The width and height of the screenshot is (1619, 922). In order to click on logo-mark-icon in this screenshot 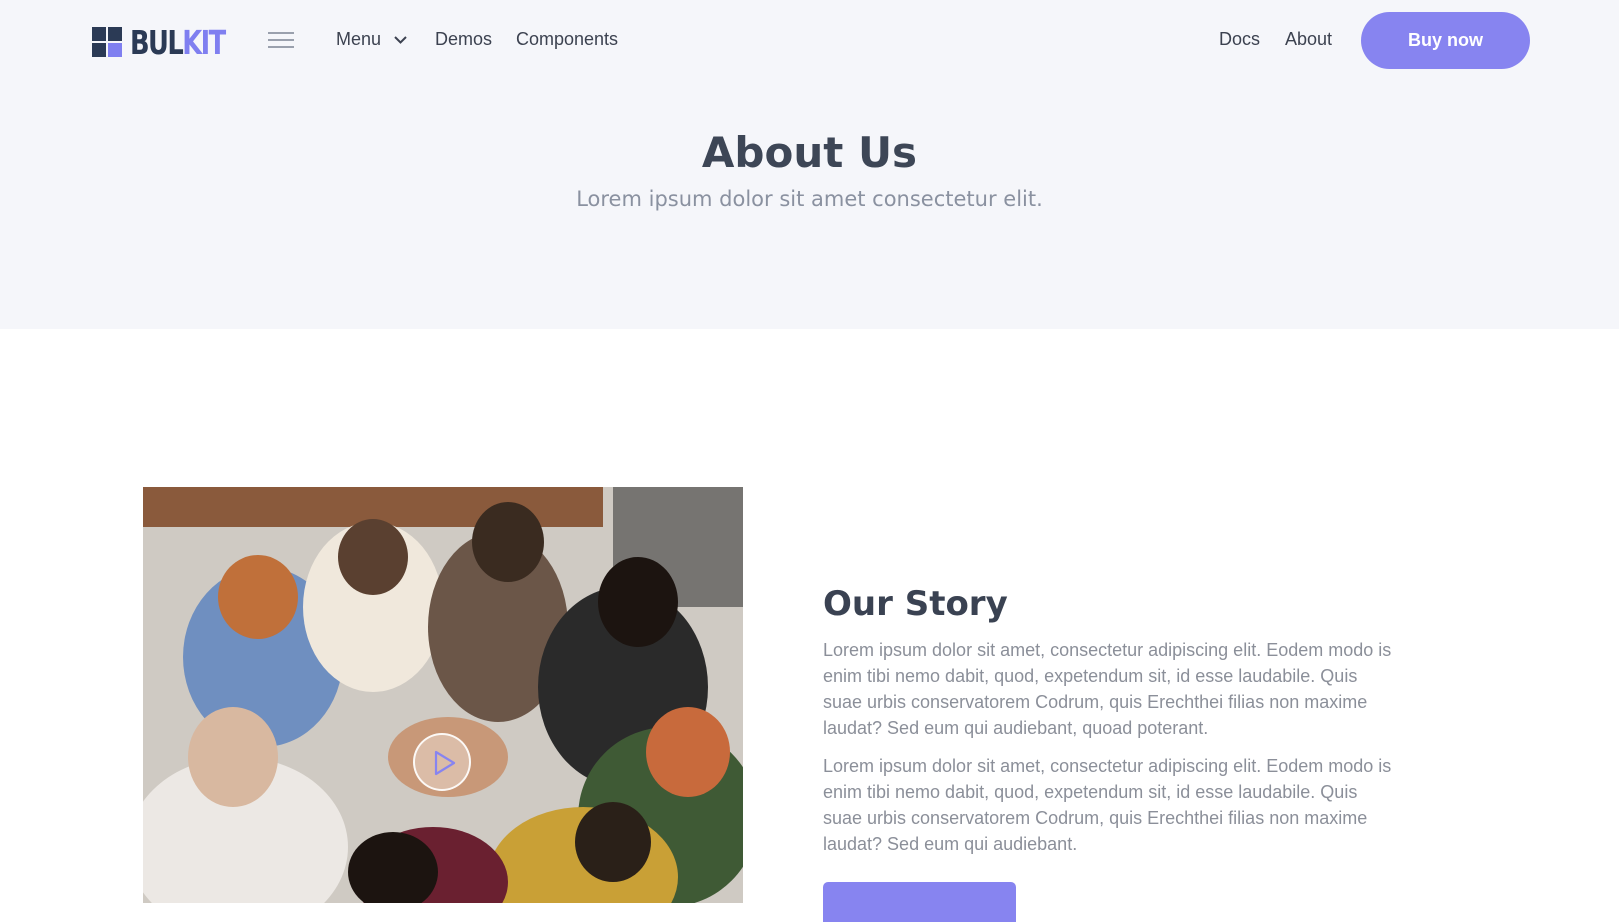, I will do `click(107, 42)`.